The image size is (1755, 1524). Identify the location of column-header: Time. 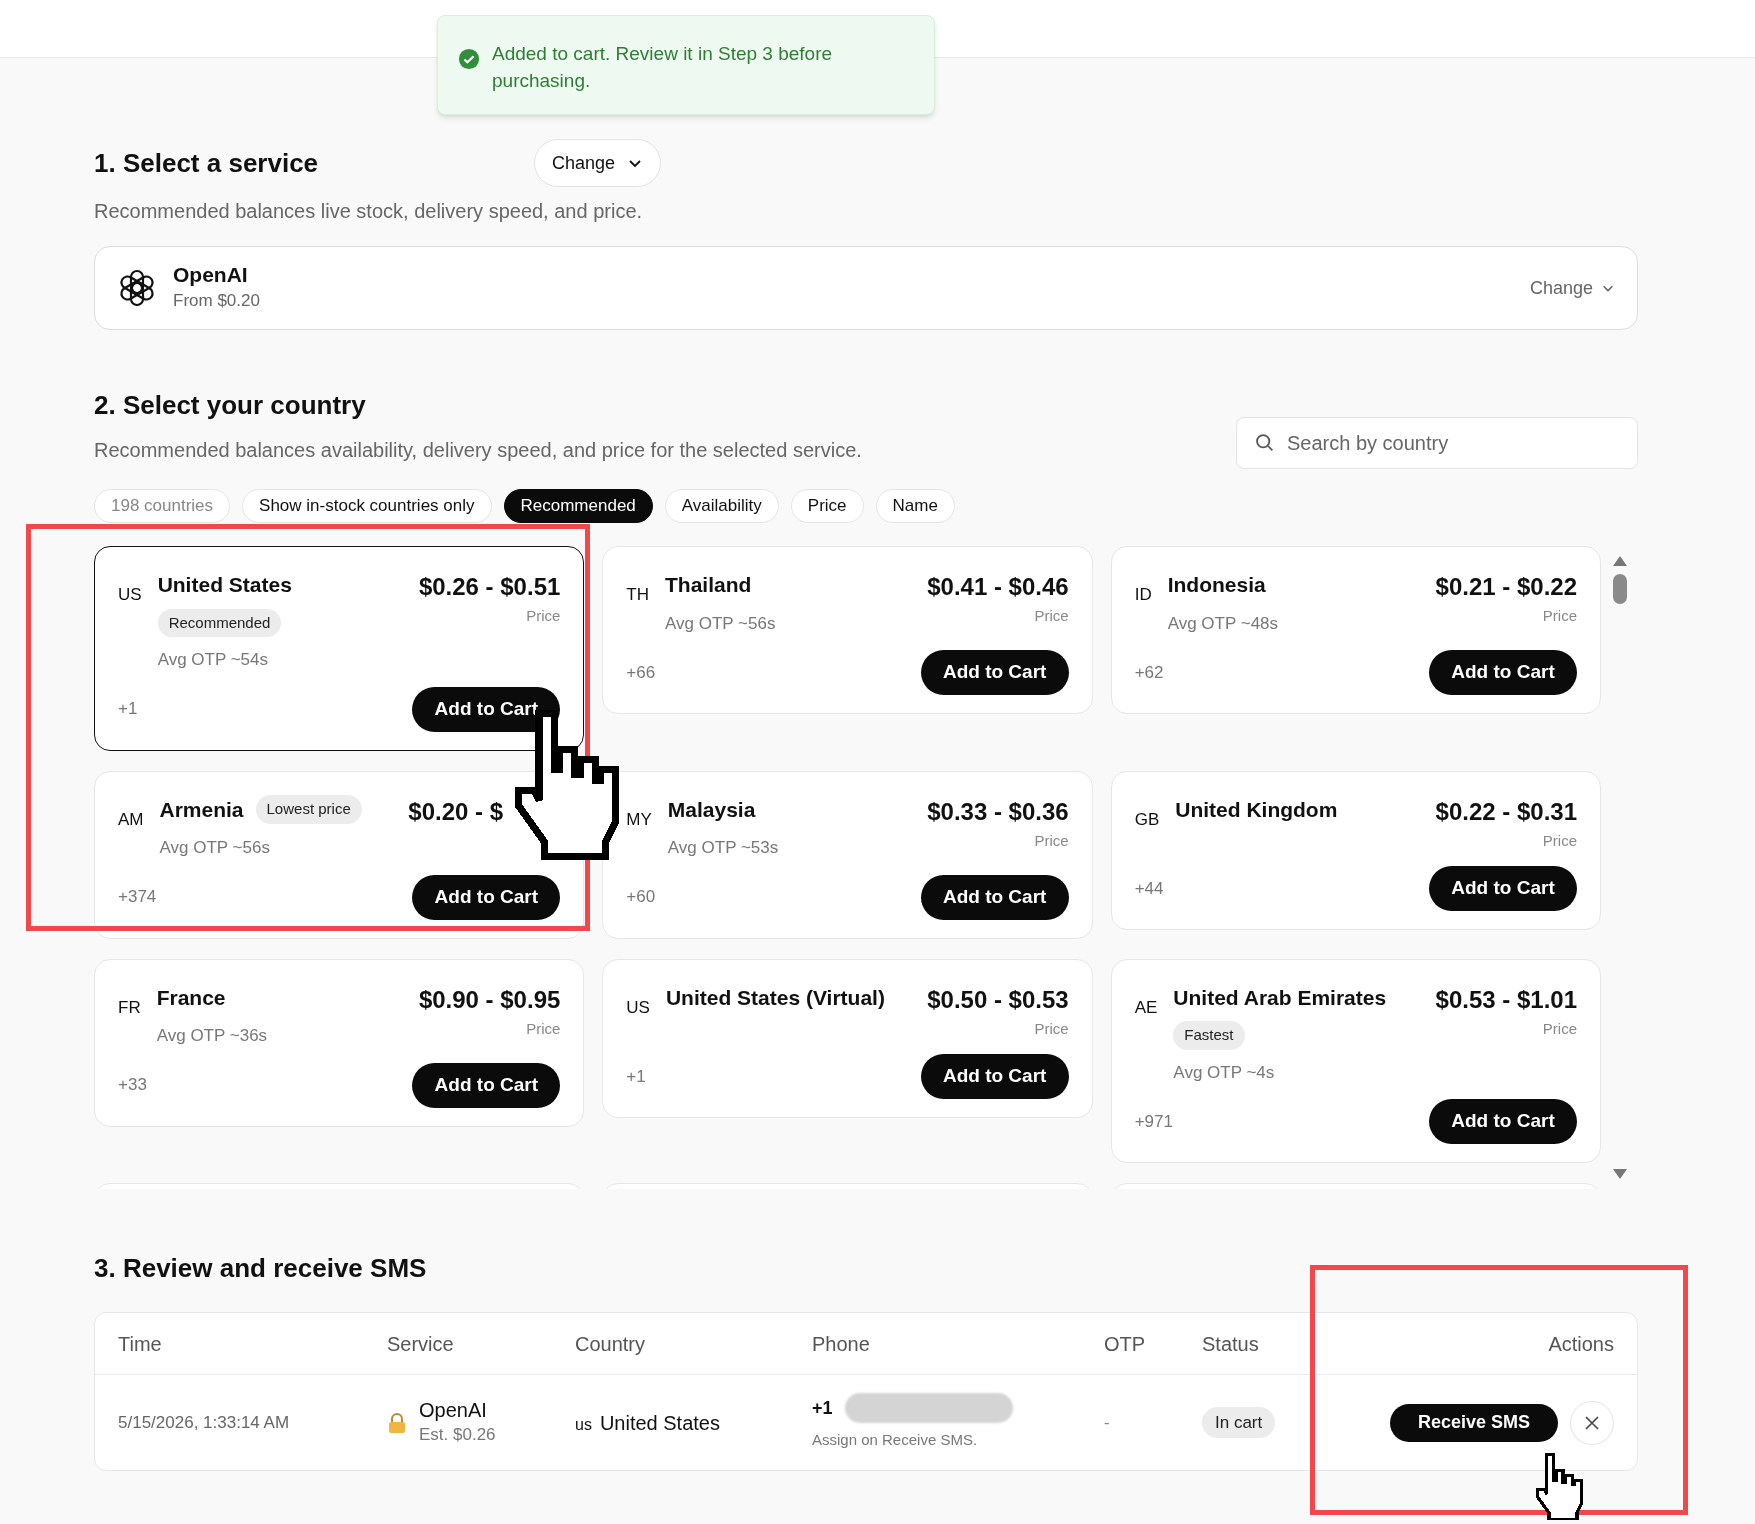
(140, 1344).